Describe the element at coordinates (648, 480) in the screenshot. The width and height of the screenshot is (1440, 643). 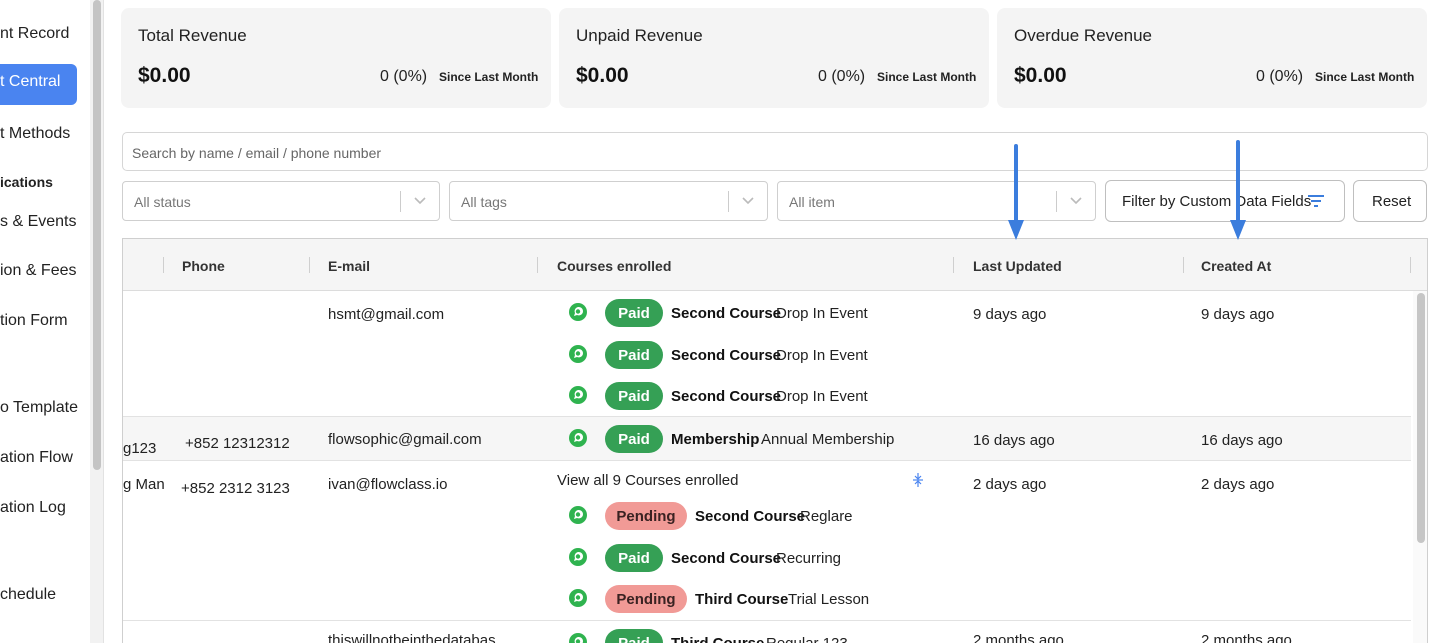
I see `view-all-courses-link: View all 9 Courses enrolled` at that location.